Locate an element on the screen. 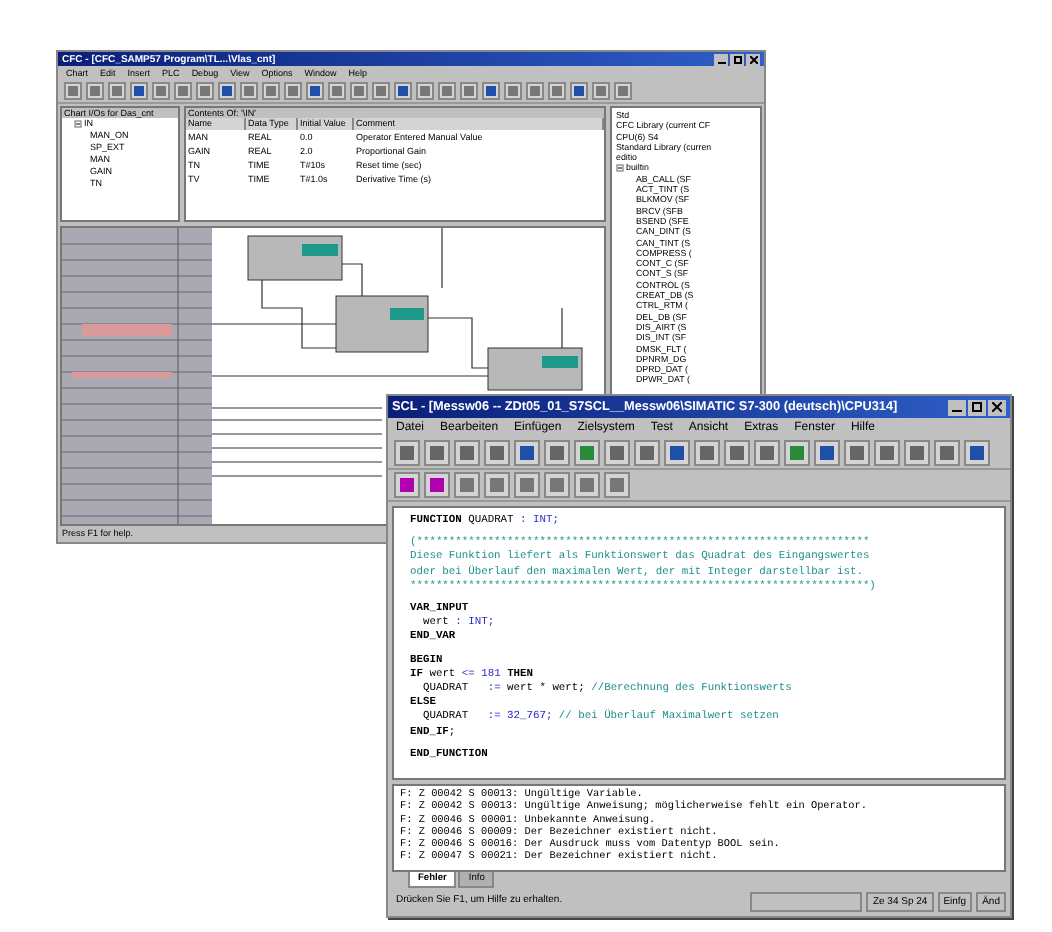 The width and height of the screenshot is (1052, 932). maximize-icon is located at coordinates (737, 59).